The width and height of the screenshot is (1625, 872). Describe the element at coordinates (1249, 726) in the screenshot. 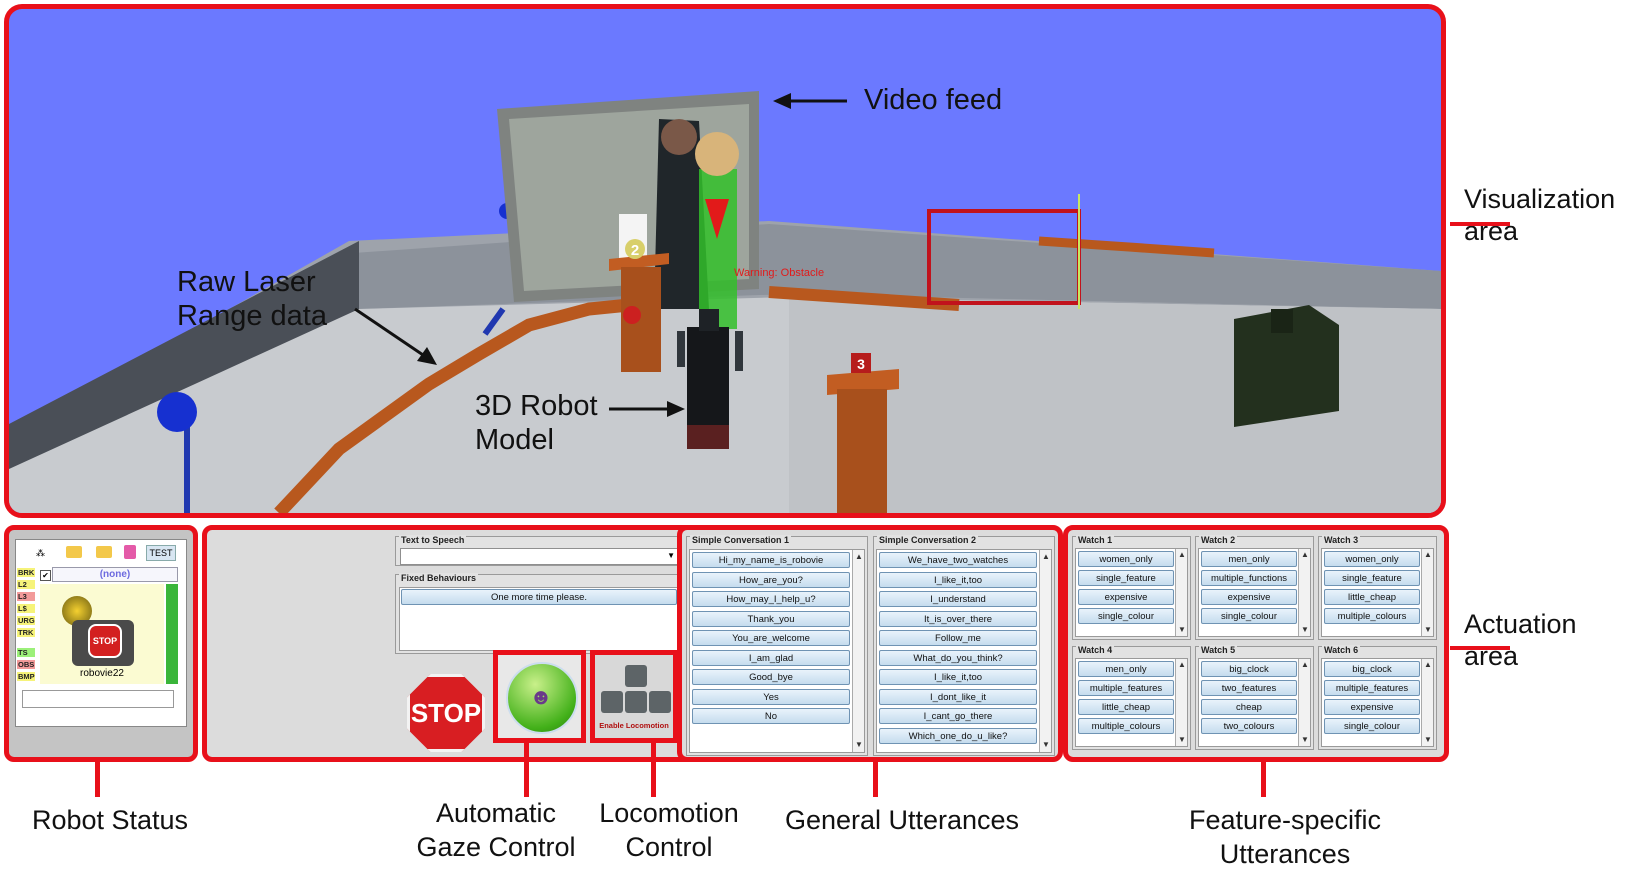

I see `feature-button: two_colours` at that location.